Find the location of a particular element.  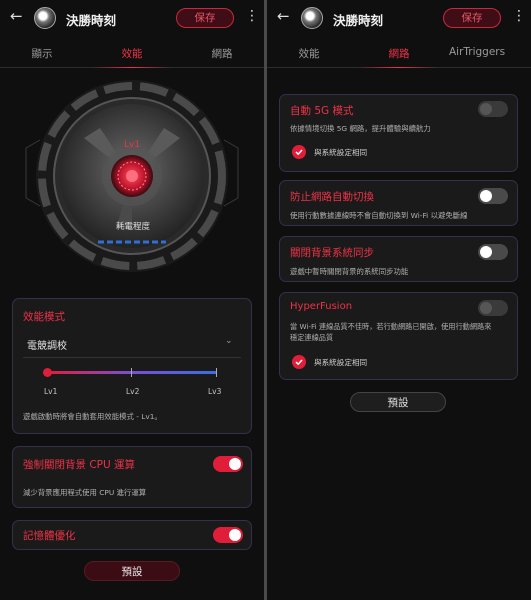

level-slider is located at coordinates (130, 372).